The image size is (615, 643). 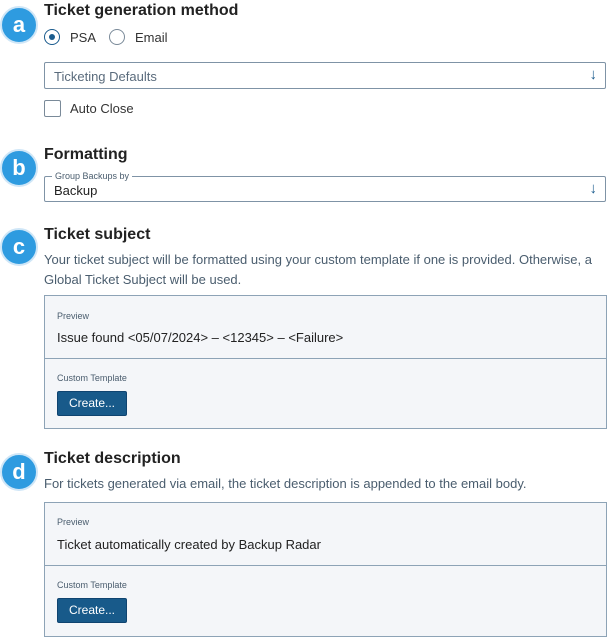 I want to click on group-backups-value: Backup, so click(x=76, y=190).